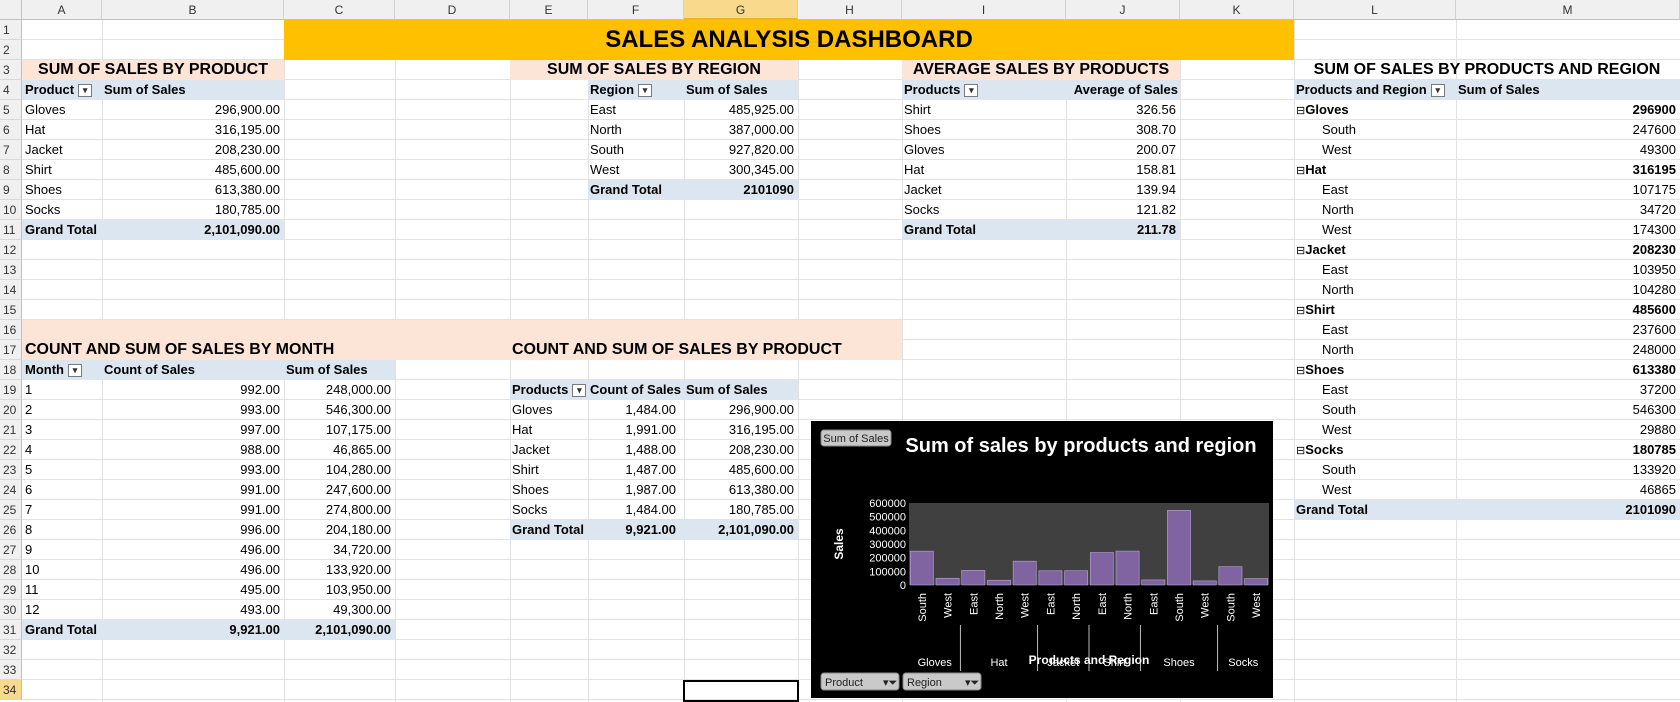 This screenshot has width=1680, height=702. Describe the element at coordinates (192, 610) in the screenshot. I see `month-count: 493.00` at that location.